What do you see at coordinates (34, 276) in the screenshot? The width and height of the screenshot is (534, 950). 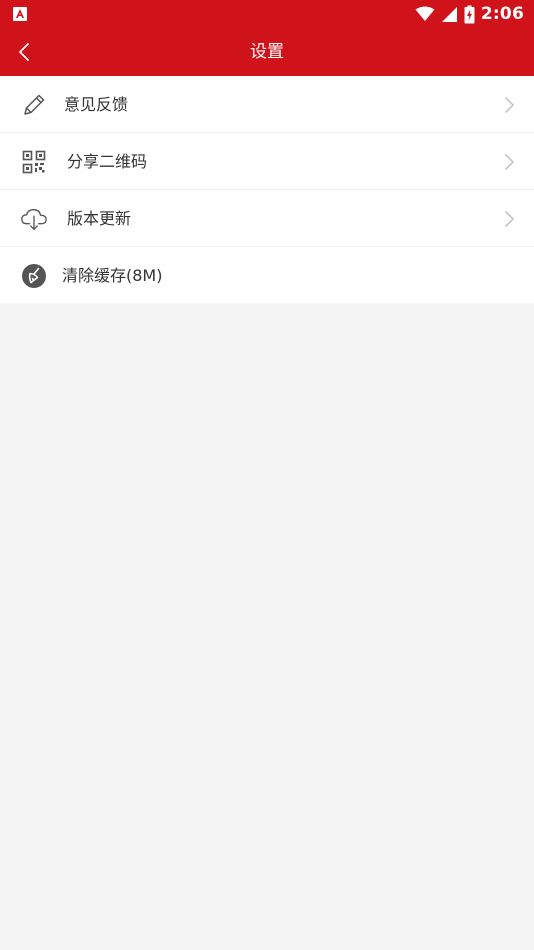 I see `broom-icon` at bounding box center [34, 276].